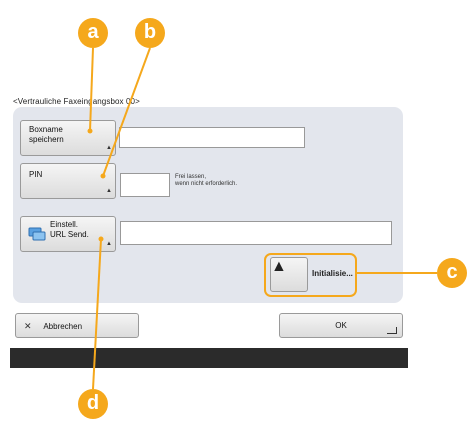 This screenshot has width=468, height=425. Describe the element at coordinates (93, 404) in the screenshot. I see `callout-badge-d: d` at that location.